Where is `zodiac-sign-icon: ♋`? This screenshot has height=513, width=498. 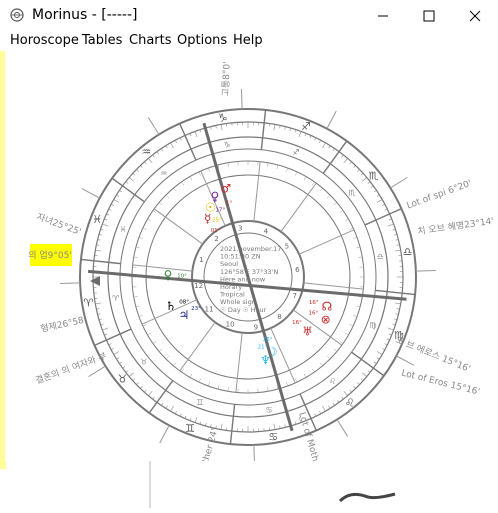
zodiac-sign-icon: ♋ is located at coordinates (273, 437).